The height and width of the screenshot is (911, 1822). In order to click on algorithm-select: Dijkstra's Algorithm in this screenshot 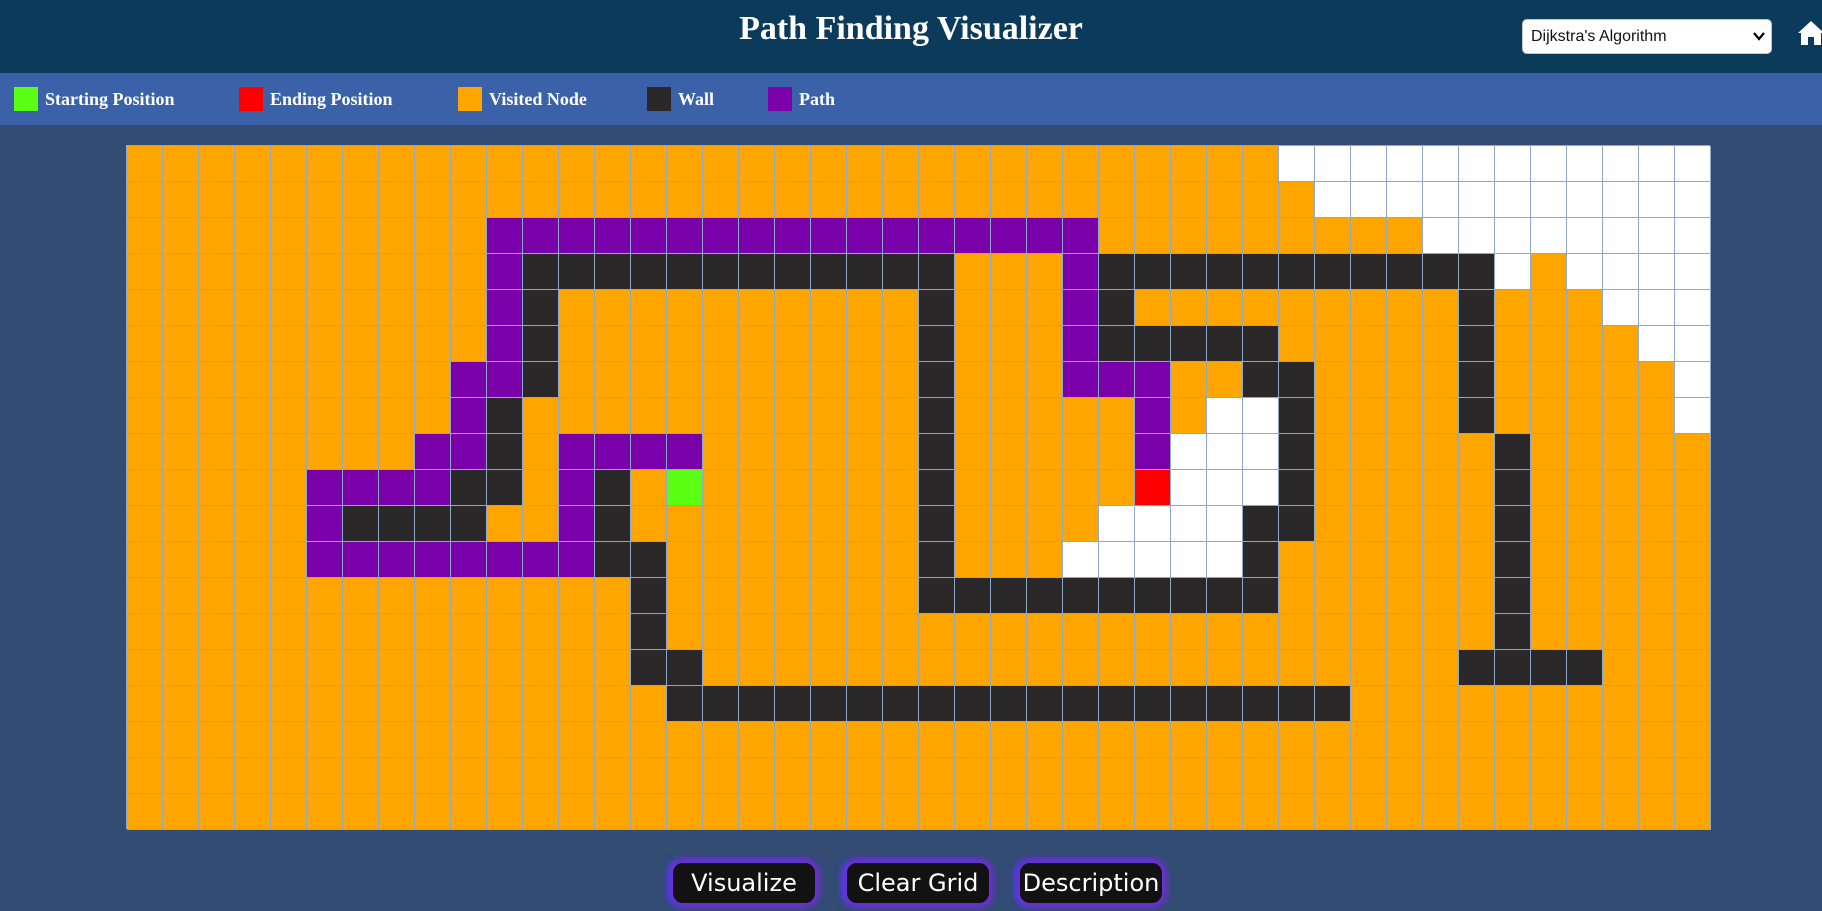, I will do `click(1647, 36)`.